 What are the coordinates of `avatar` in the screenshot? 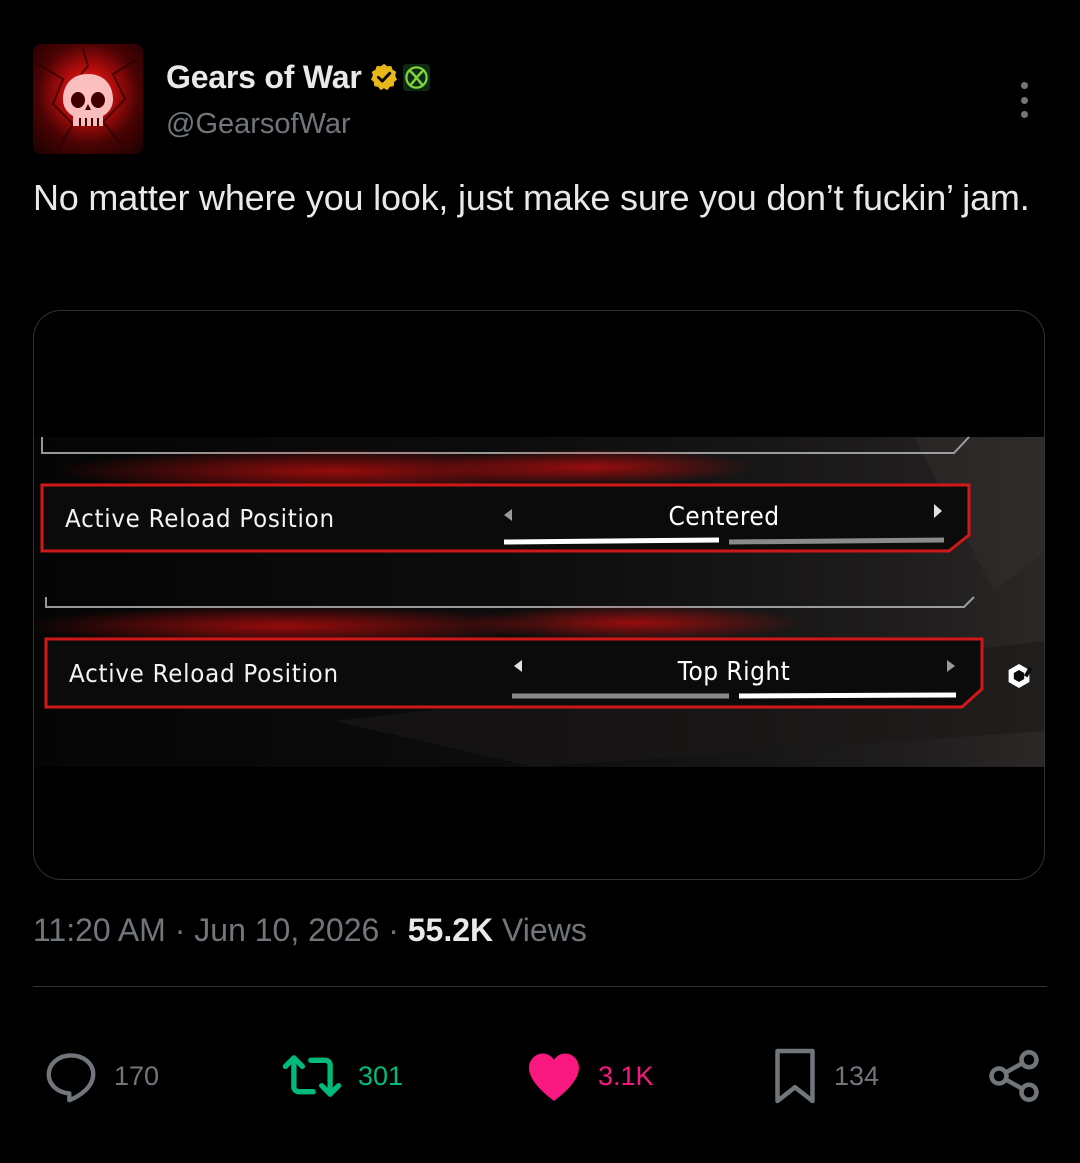 It's located at (88, 99).